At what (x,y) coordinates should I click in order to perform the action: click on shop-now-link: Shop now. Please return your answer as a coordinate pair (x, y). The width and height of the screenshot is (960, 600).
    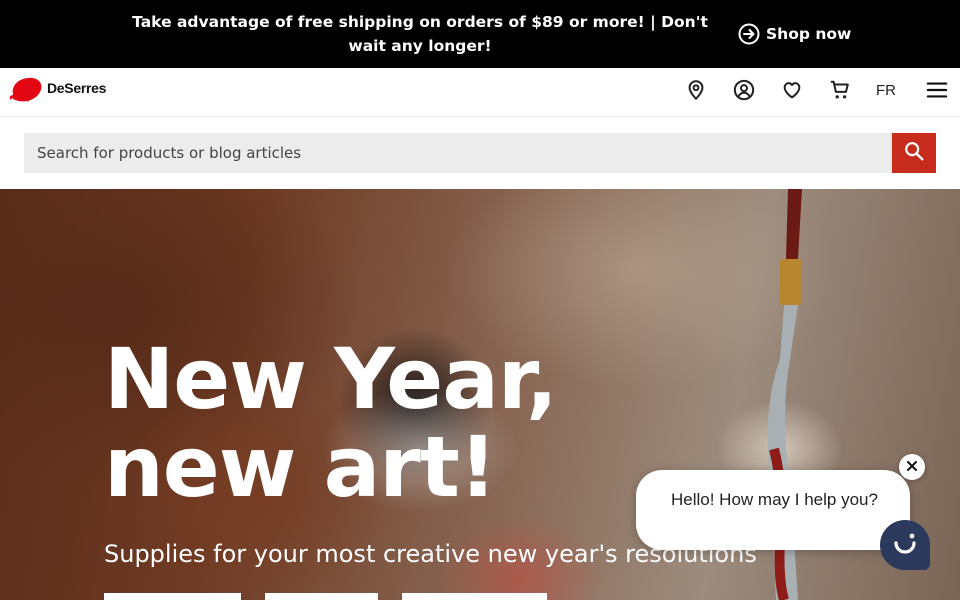
    Looking at the image, I should click on (794, 34).